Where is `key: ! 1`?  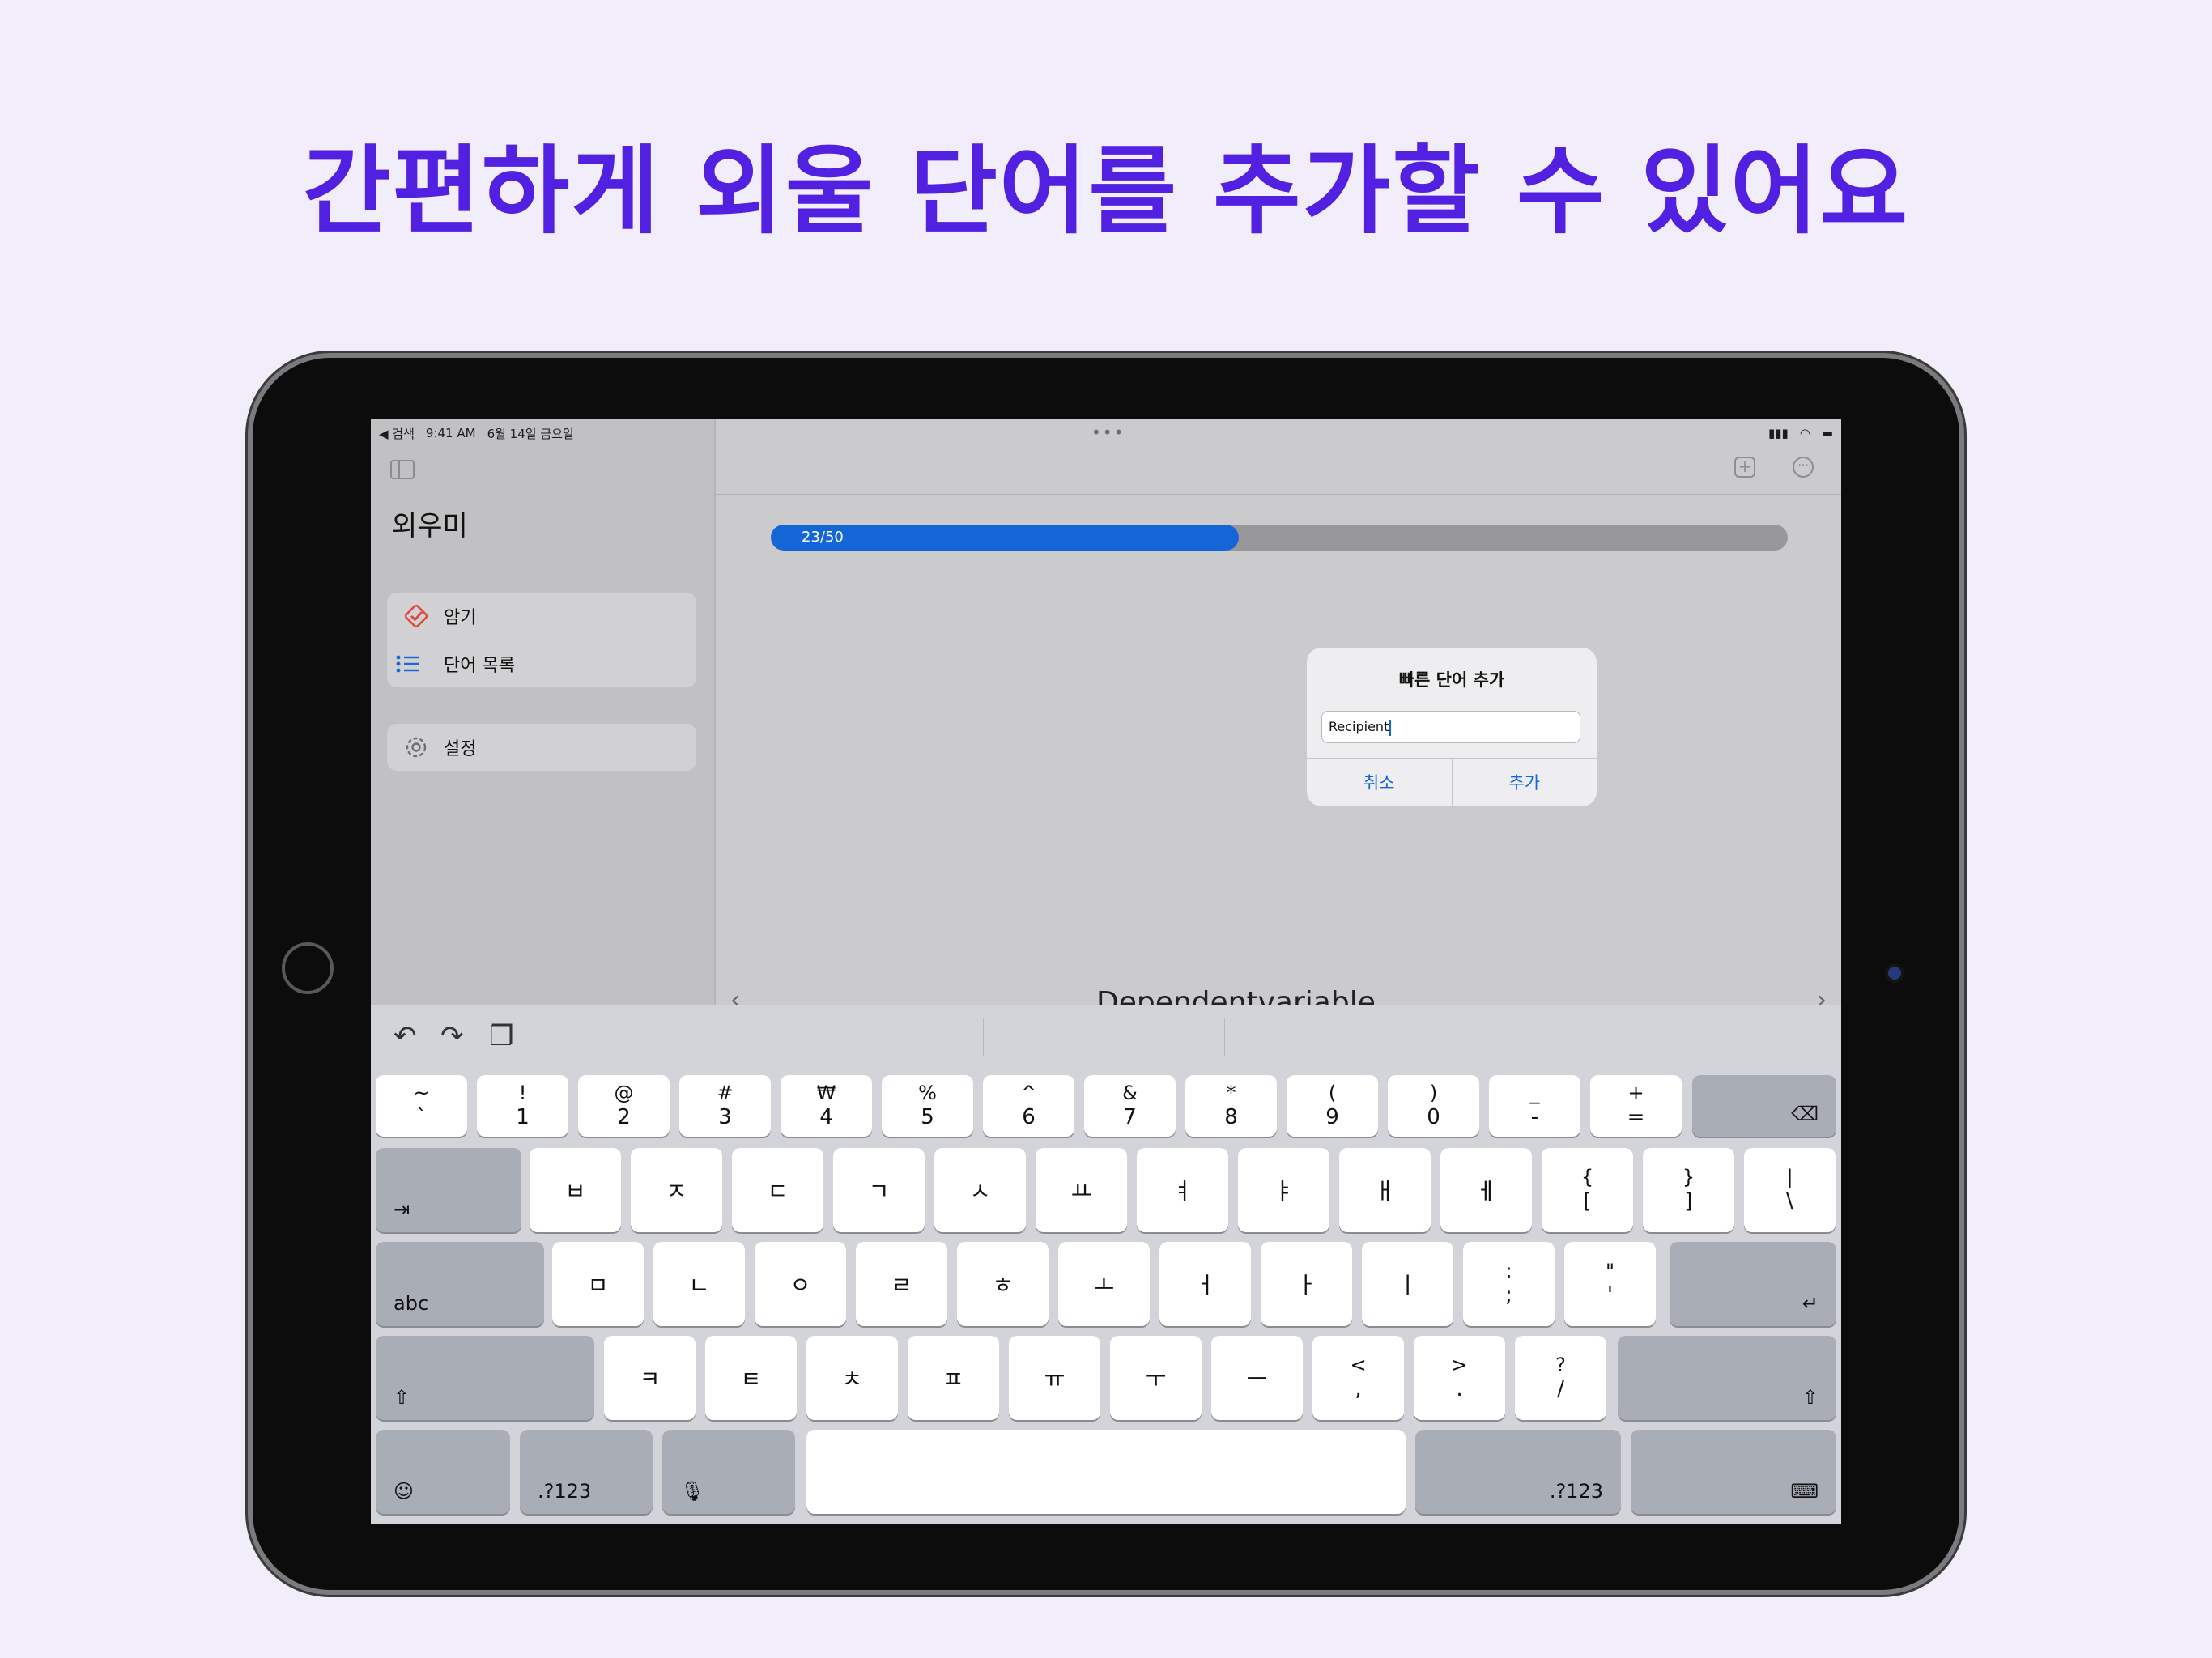
key: ! 1 is located at coordinates (522, 1106).